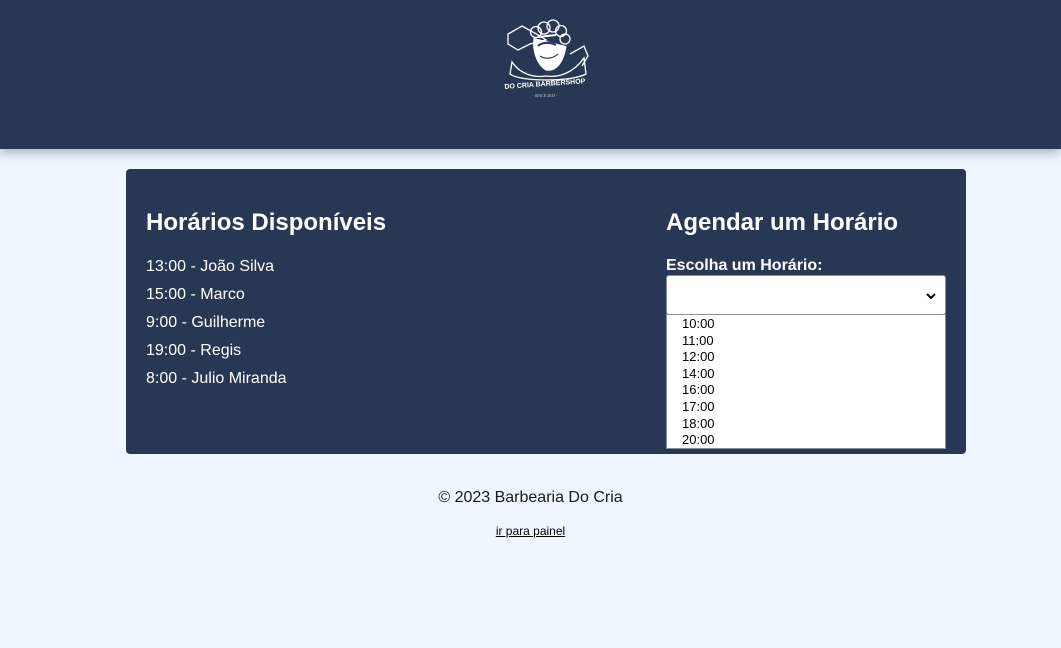  What do you see at coordinates (806, 407) in the screenshot?
I see `time-option: 17:00` at bounding box center [806, 407].